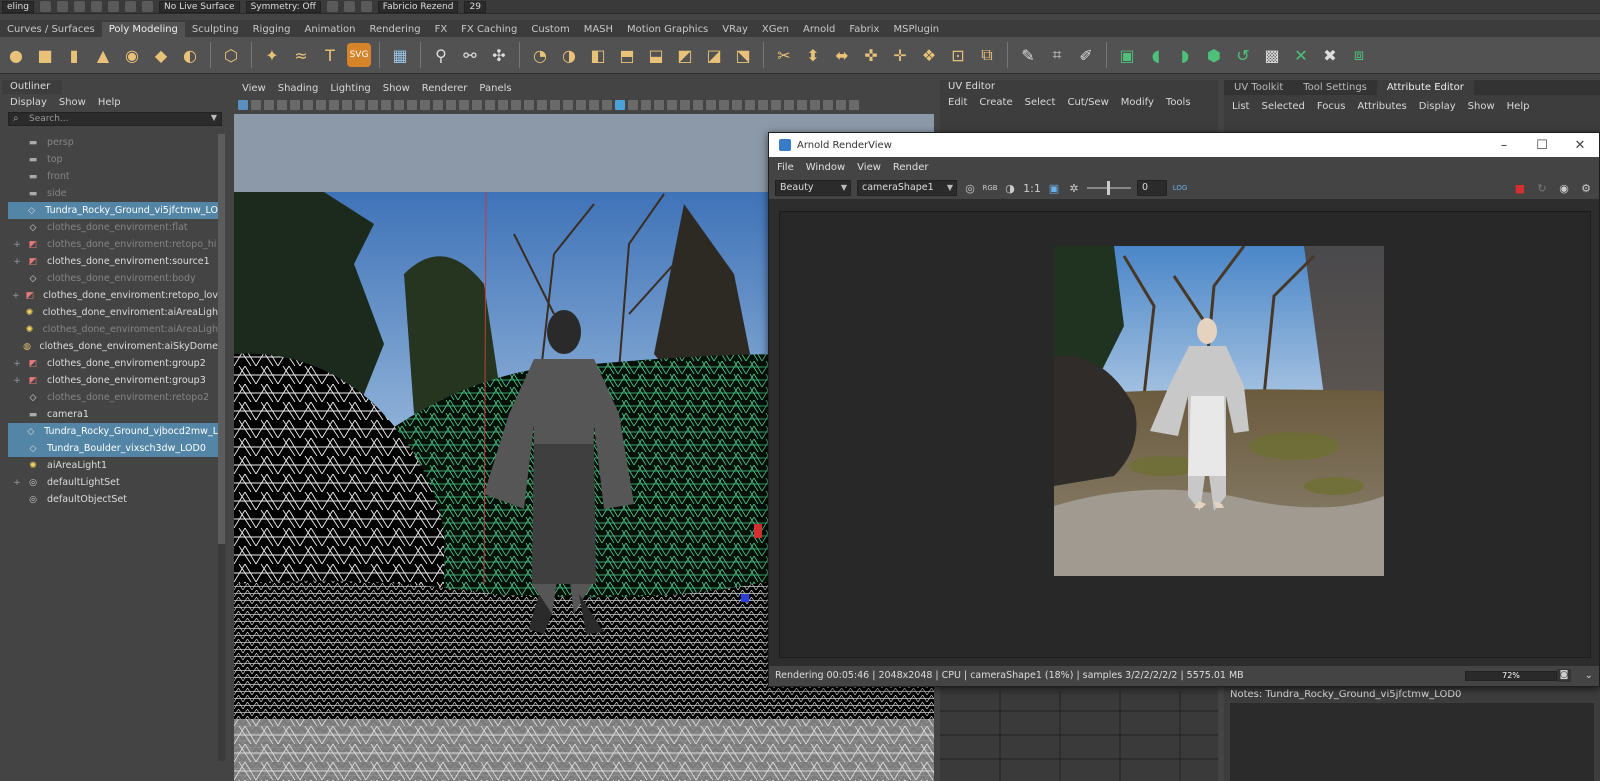 This screenshot has width=1600, height=781. Describe the element at coordinates (911, 167) in the screenshot. I see `renderview-menu-item: Render` at that location.